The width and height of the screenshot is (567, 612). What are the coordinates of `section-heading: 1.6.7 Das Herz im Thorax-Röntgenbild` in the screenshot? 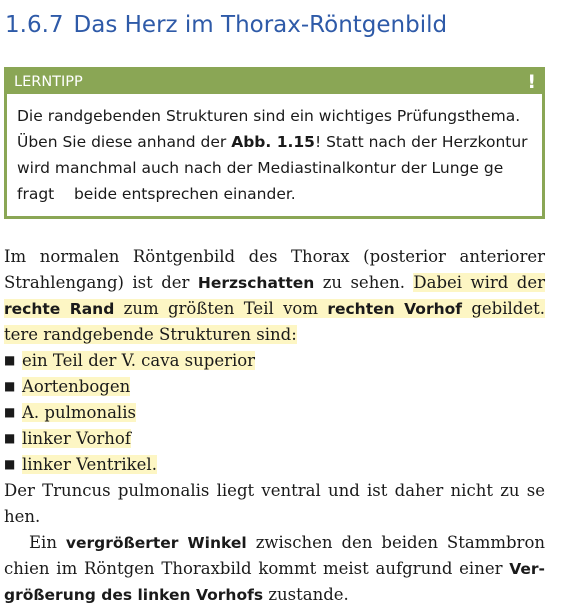 It's located at (226, 25).